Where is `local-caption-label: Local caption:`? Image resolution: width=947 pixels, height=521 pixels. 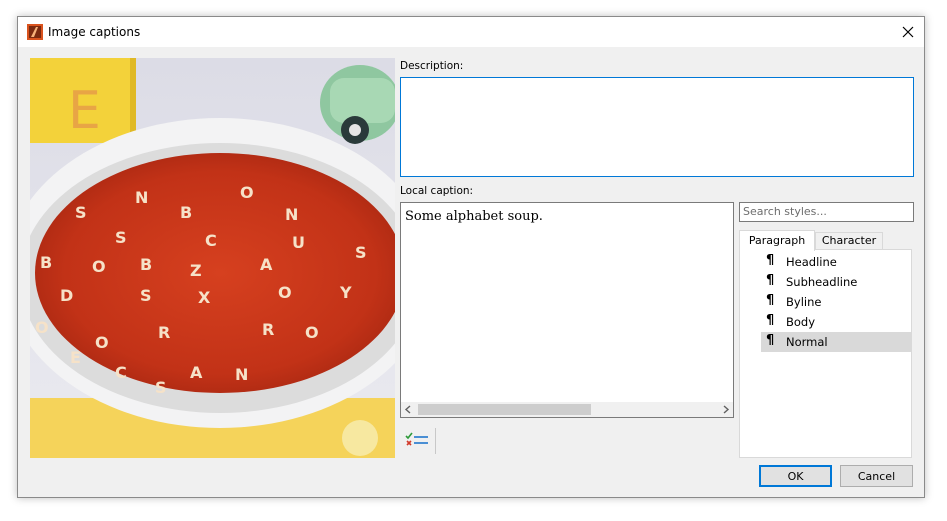
local-caption-label: Local caption: is located at coordinates (437, 191).